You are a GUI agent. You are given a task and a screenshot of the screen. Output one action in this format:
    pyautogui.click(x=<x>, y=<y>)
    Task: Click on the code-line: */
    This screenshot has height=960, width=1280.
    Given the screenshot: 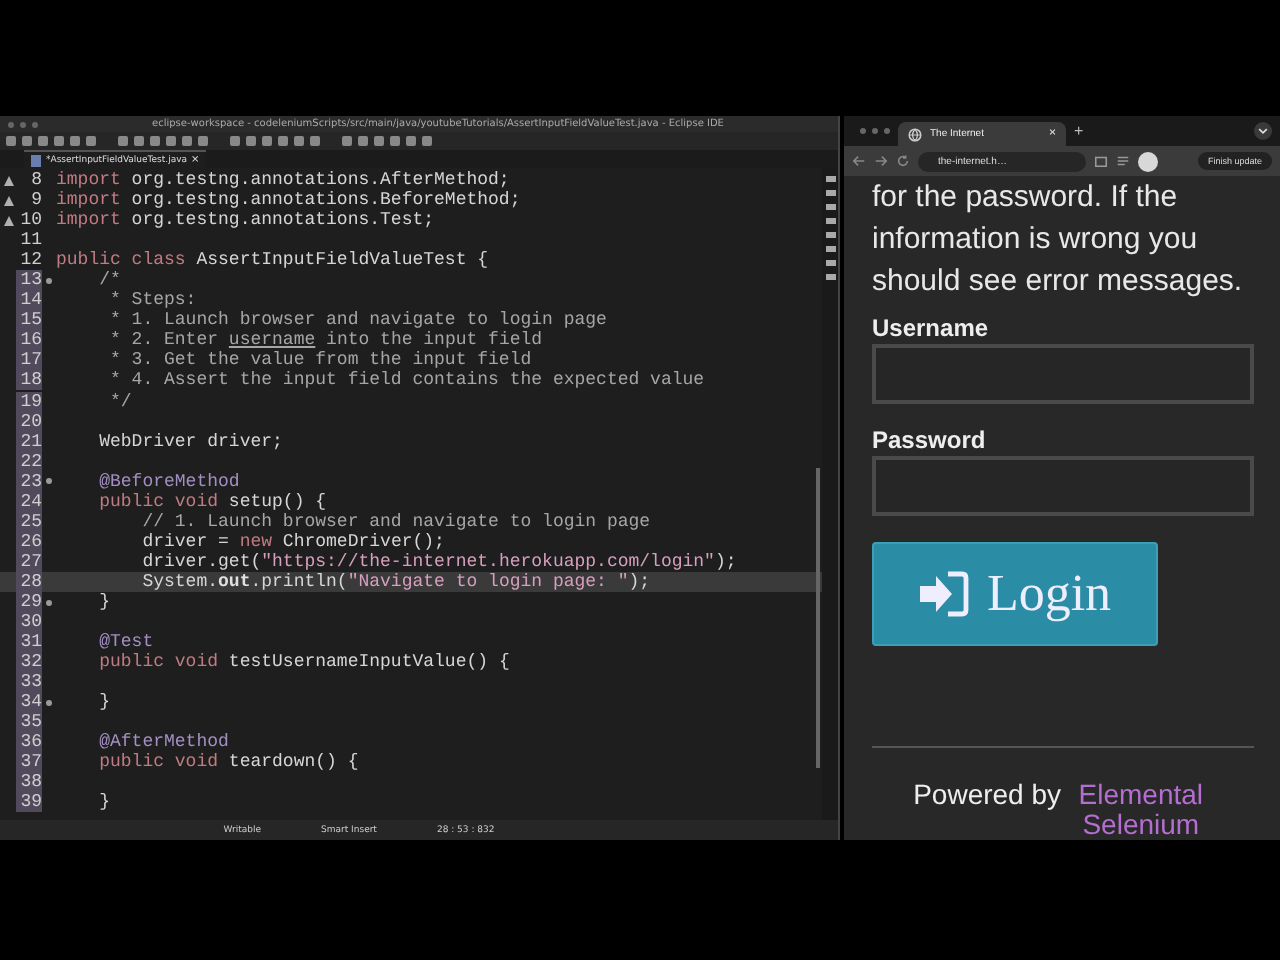 What is the action you would take?
    pyautogui.click(x=120, y=401)
    